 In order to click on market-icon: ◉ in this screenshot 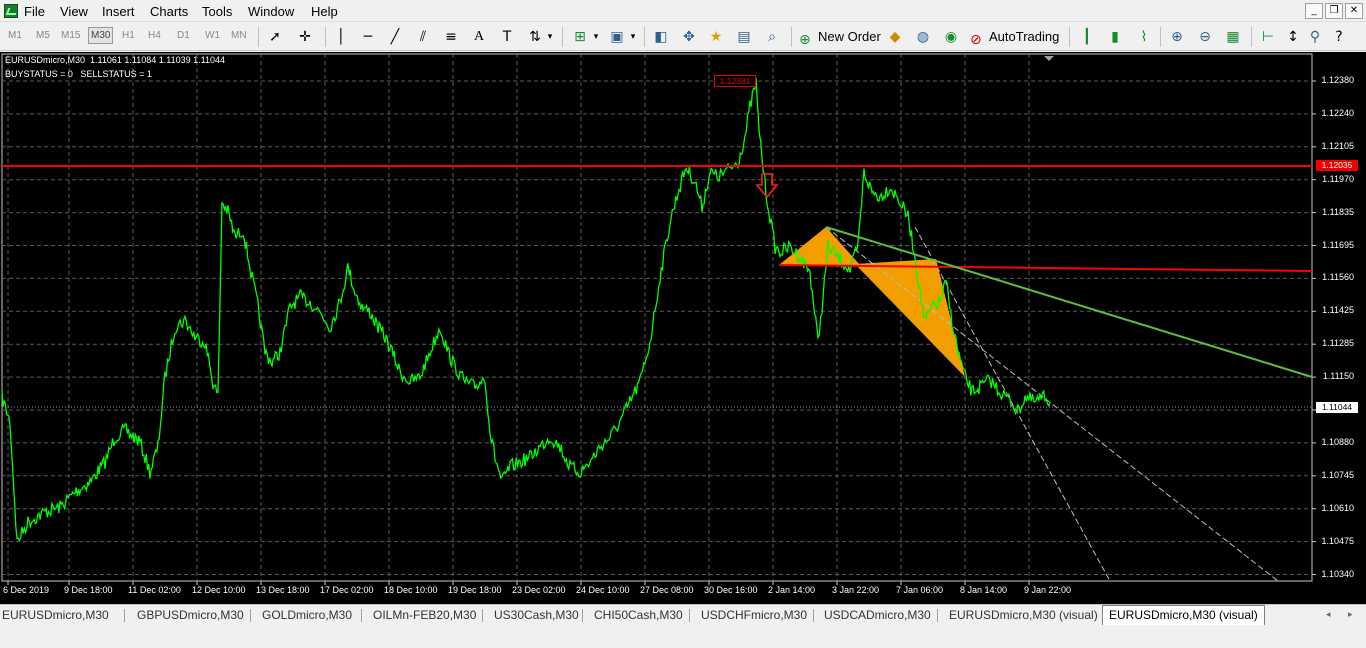, I will do `click(951, 37)`.